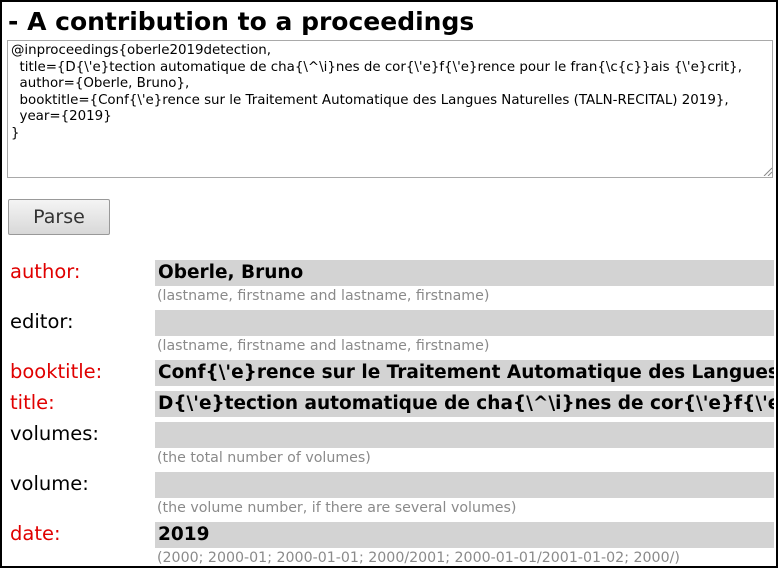 This screenshot has width=778, height=568. Describe the element at coordinates (464, 435) in the screenshot. I see `volumes-field` at that location.